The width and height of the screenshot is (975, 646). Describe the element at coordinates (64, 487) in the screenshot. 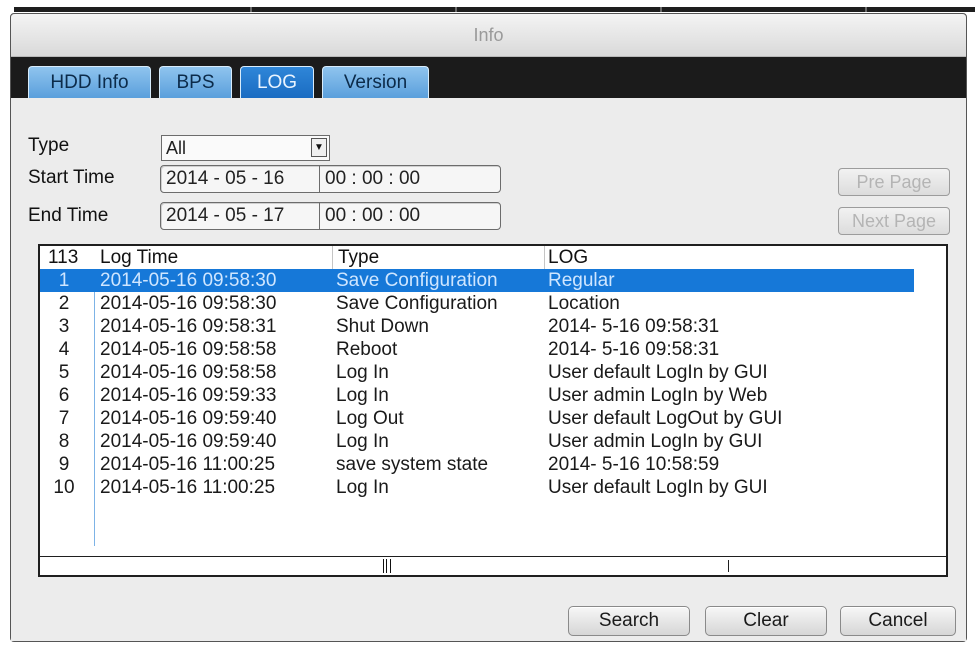

I see `row-number: 10` at that location.